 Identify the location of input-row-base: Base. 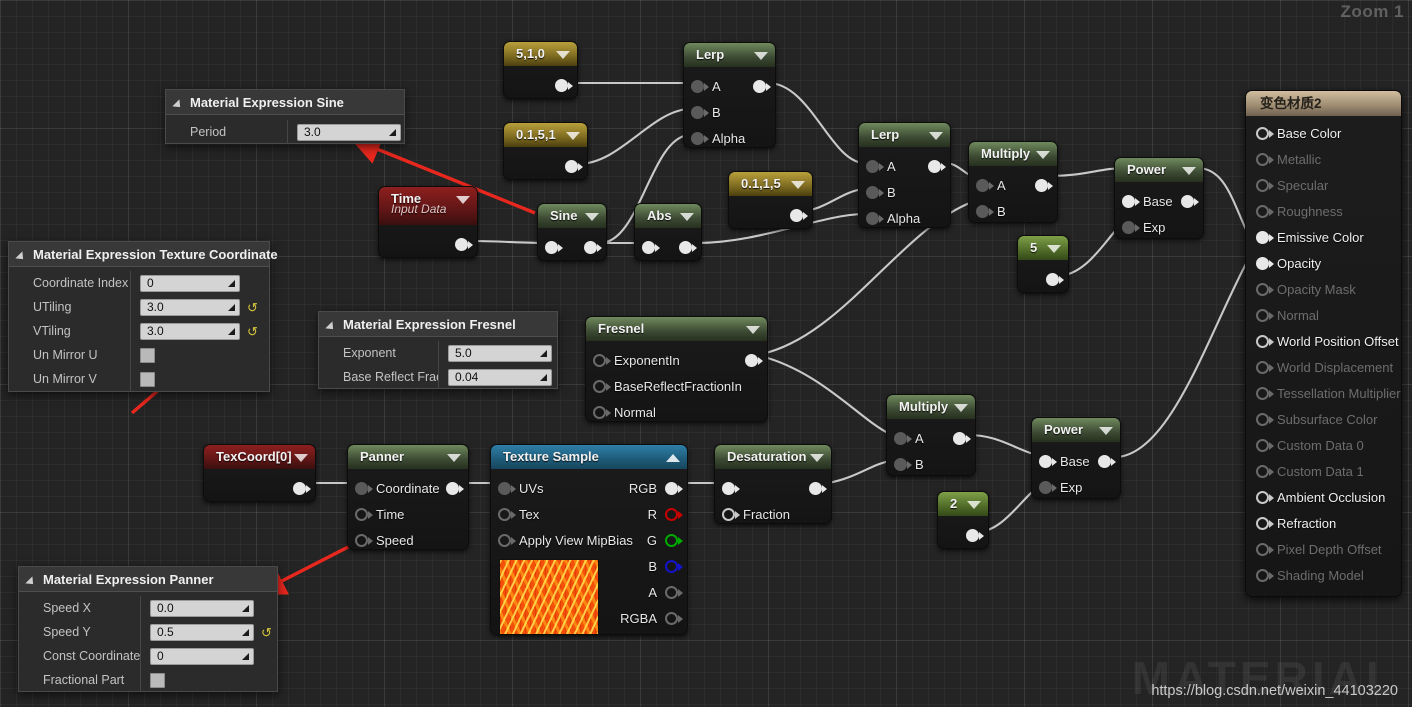
(1148, 201).